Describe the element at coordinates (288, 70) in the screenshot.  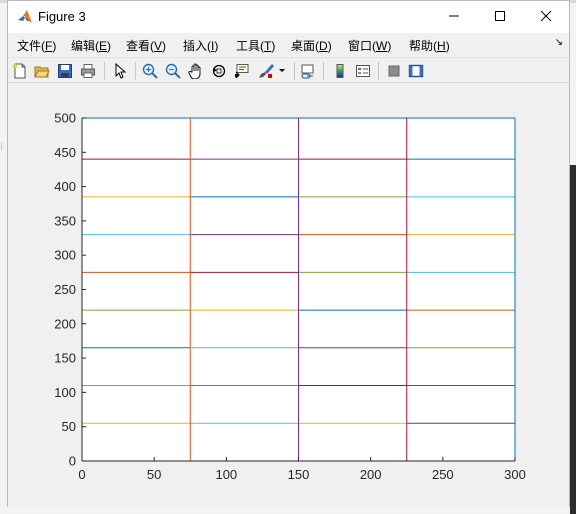
I see `figure-toolbar` at that location.